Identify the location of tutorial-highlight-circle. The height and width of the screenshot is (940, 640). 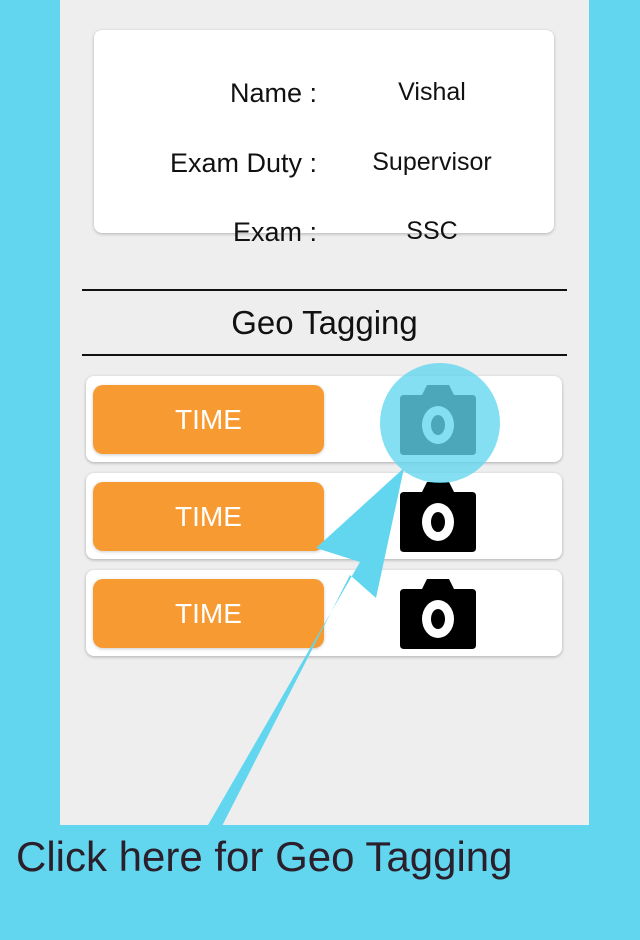
(440, 423).